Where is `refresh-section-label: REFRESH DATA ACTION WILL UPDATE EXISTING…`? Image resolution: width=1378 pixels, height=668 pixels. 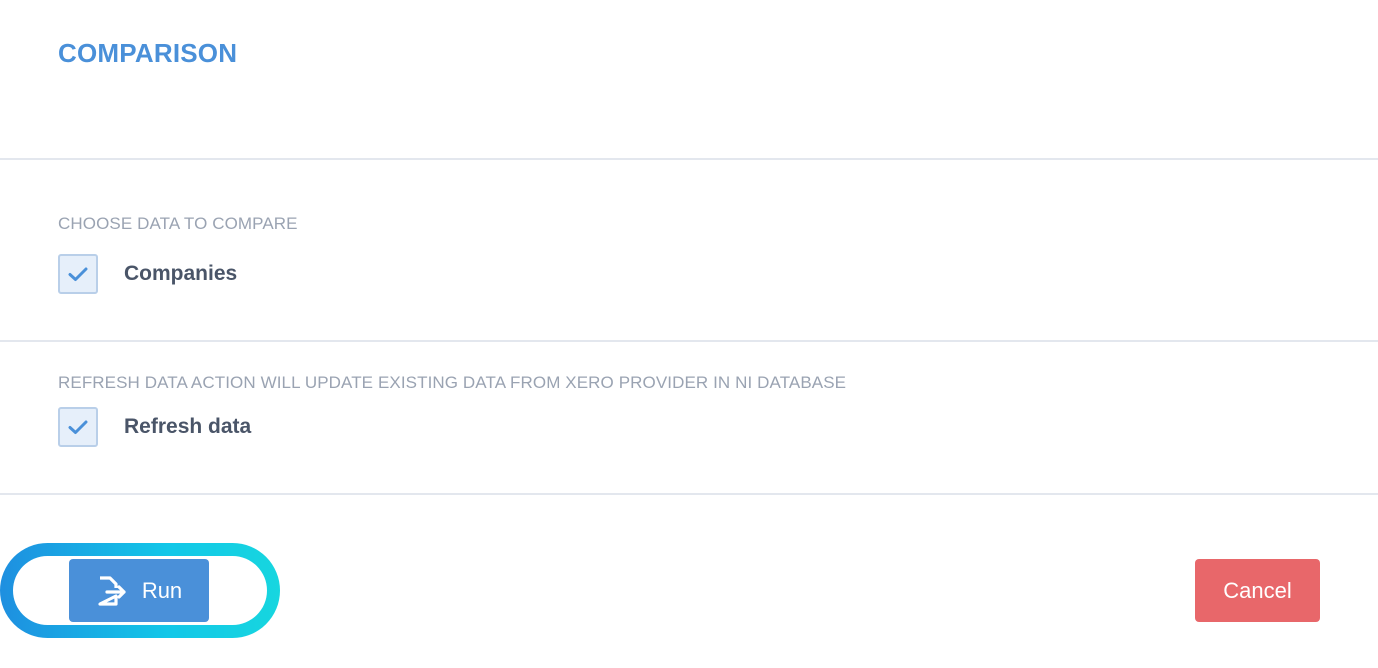 refresh-section-label: REFRESH DATA ACTION WILL UPDATE EXISTING… is located at coordinates (452, 382).